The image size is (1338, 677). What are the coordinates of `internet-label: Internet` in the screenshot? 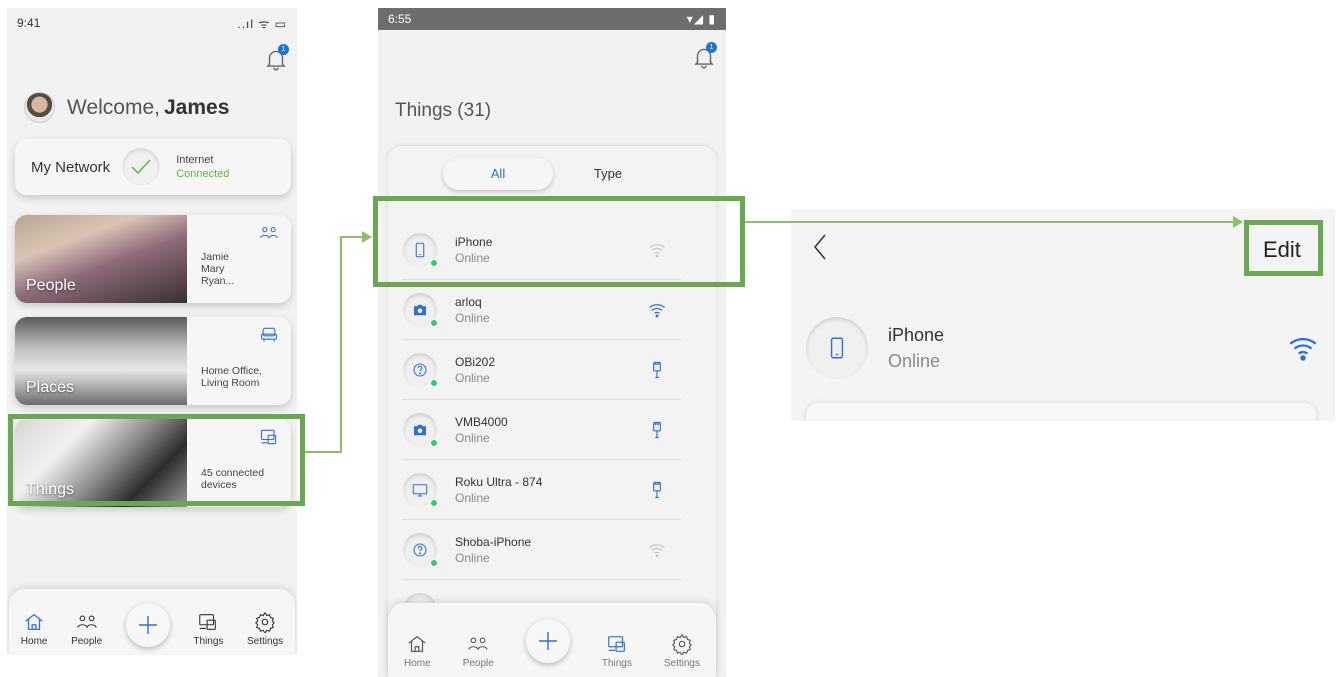 It's located at (195, 160).